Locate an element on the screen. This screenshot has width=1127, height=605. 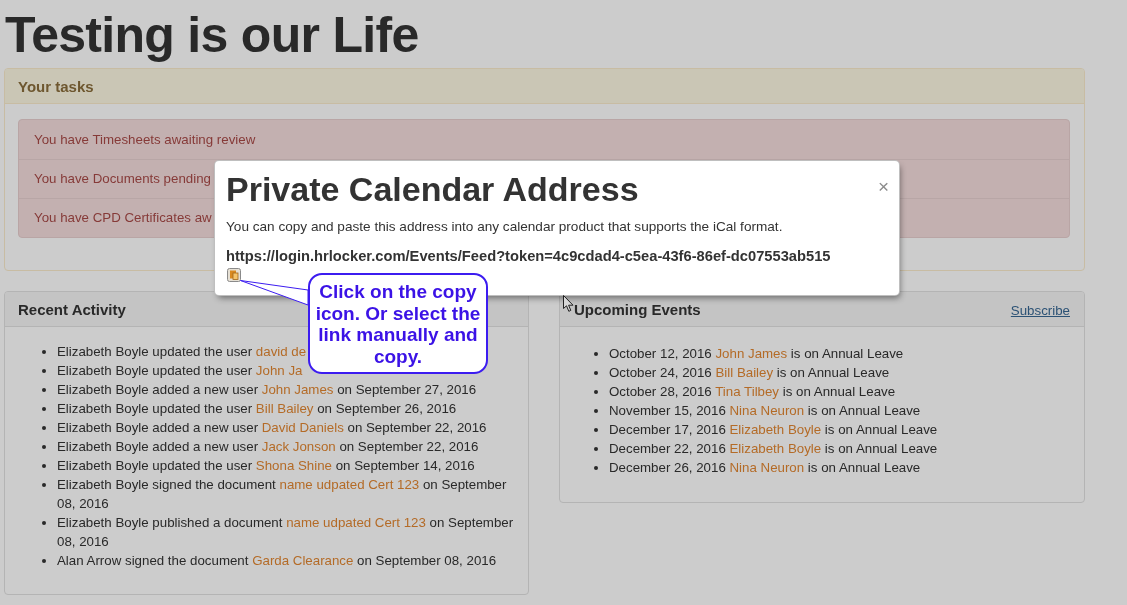
activity-text: Elizabeth Boyle updated the user Shona Shine on September 14, 2016 is located at coordinates (266, 466).